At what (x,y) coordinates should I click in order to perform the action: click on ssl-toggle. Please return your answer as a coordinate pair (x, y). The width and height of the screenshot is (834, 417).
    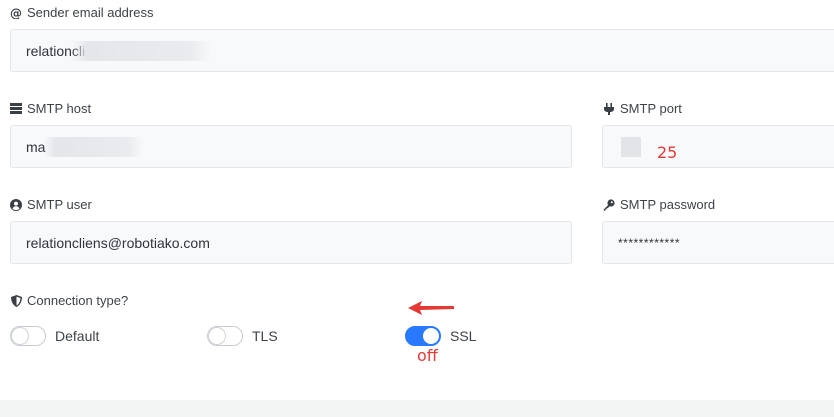
    Looking at the image, I should click on (423, 336).